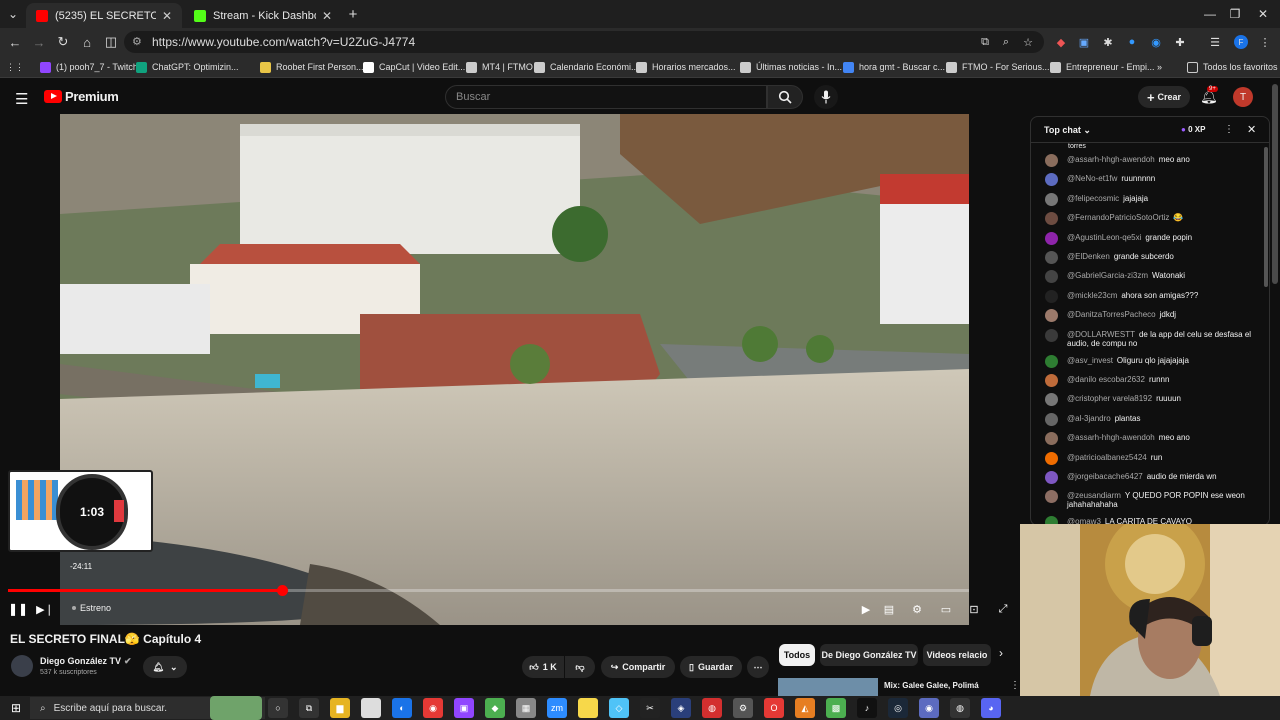 The image size is (1280, 720). I want to click on browser-menu-icon: ⋮, so click(1265, 42).